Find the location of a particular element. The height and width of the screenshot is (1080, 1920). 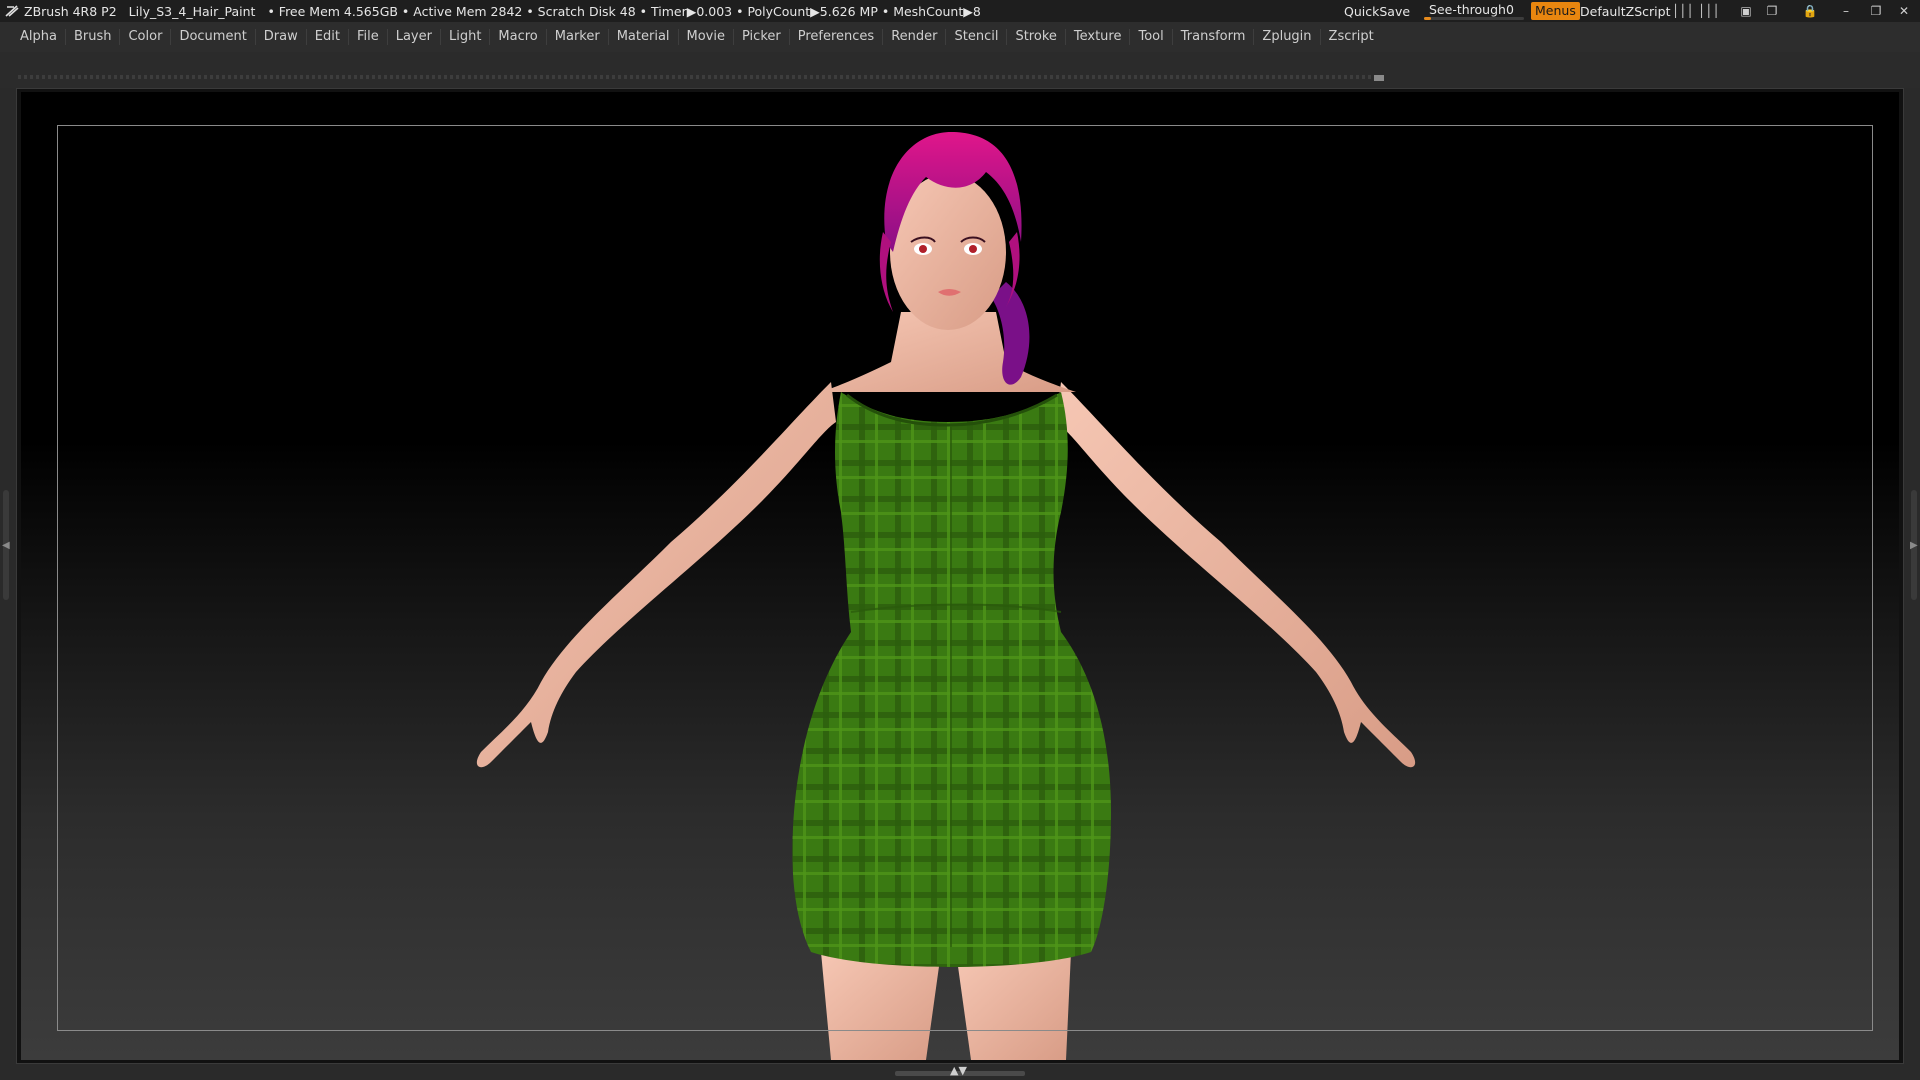

minimize-icon: – is located at coordinates (1846, 11).